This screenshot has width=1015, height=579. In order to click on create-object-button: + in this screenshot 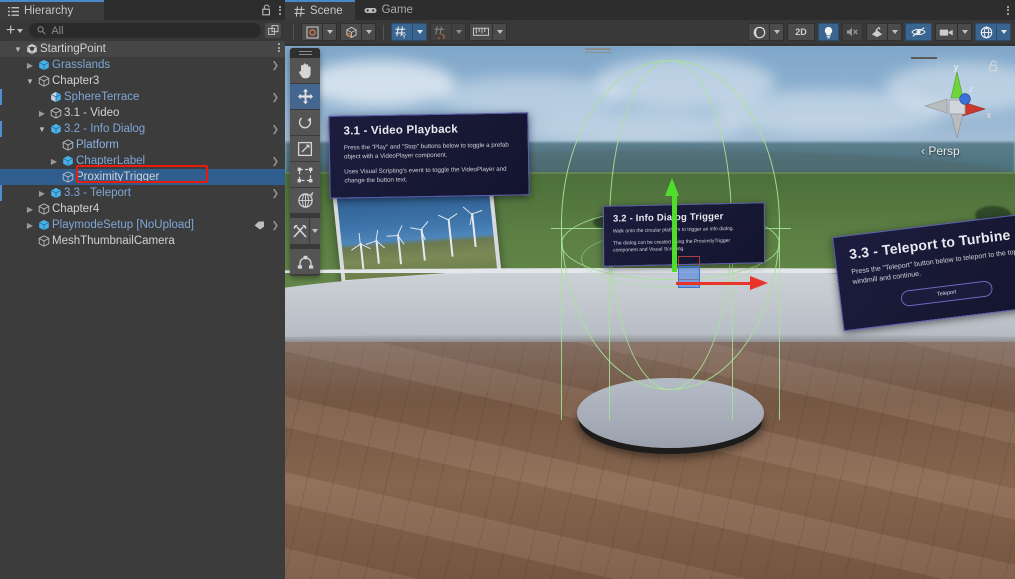, I will do `click(14, 30)`.